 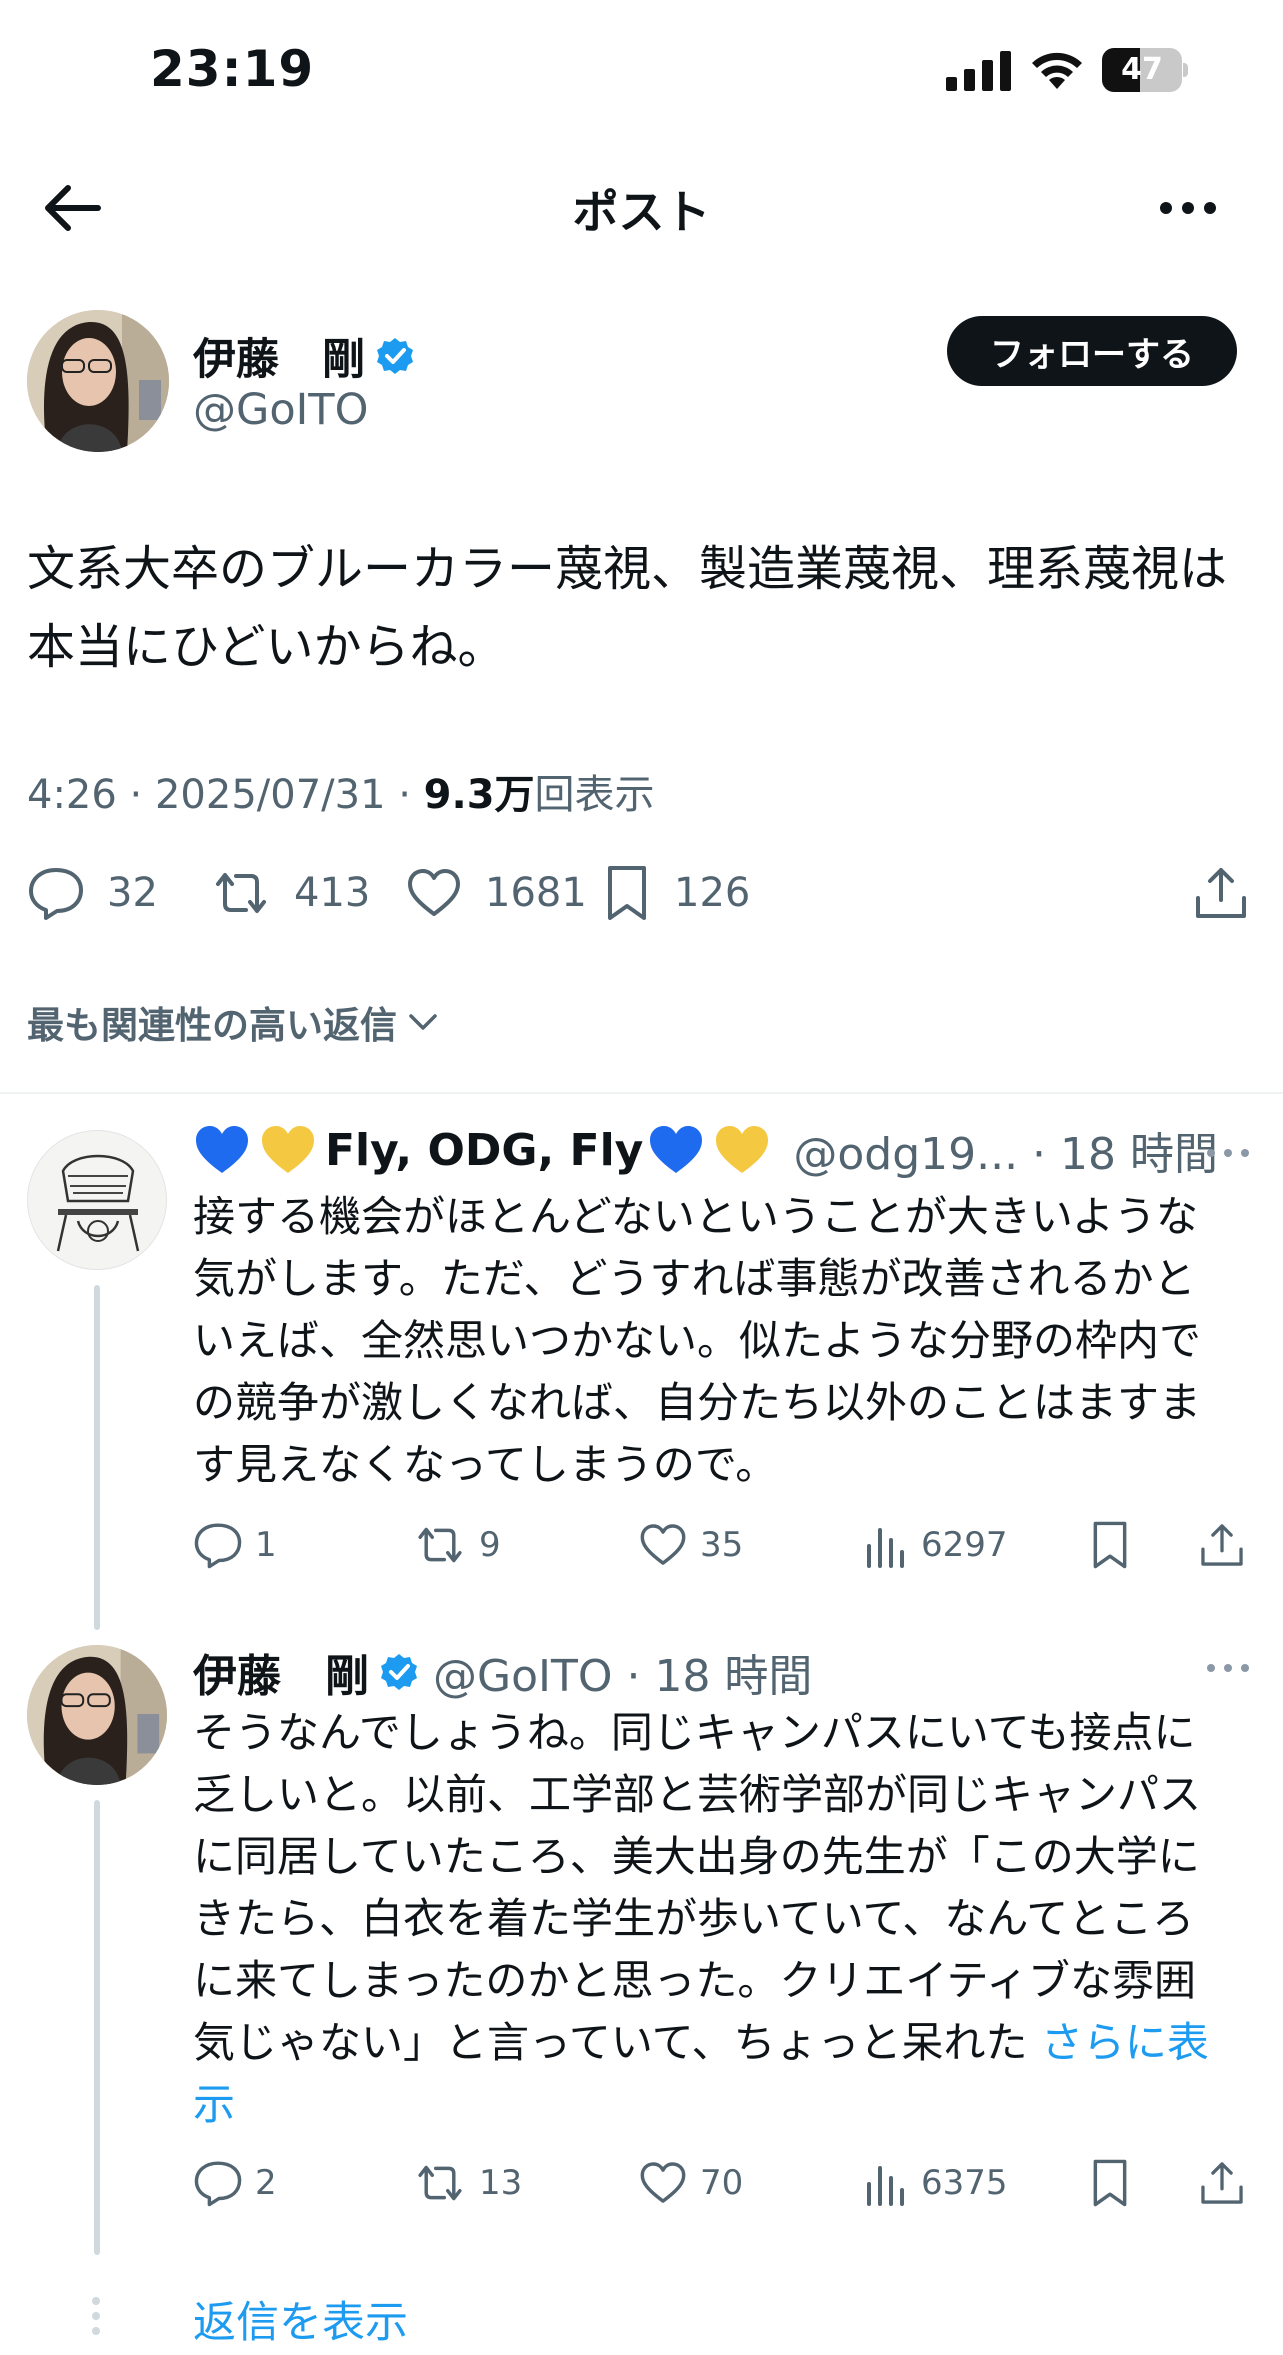 I want to click on view-count: 6297, so click(x=964, y=1545).